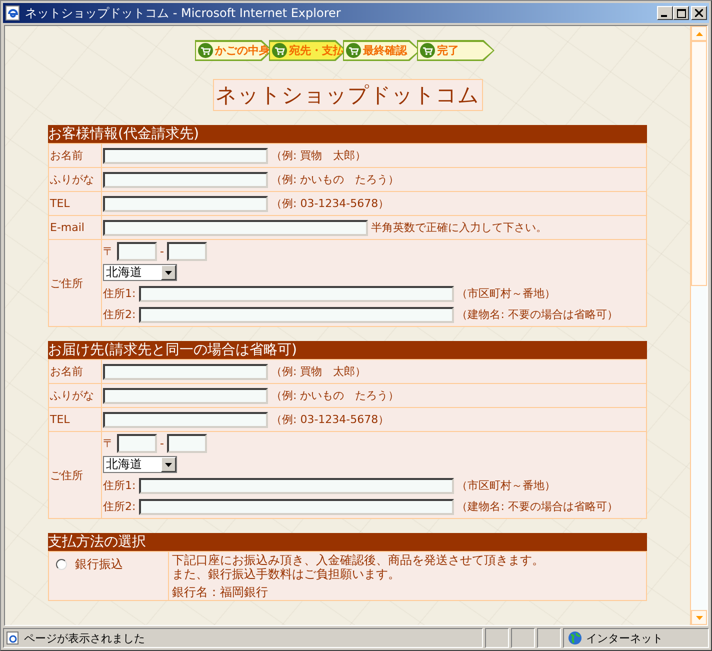 This screenshot has width=712, height=651. What do you see at coordinates (286, 574) in the screenshot?
I see `payment-description: また、銀行振込手数料はご負担願います。` at bounding box center [286, 574].